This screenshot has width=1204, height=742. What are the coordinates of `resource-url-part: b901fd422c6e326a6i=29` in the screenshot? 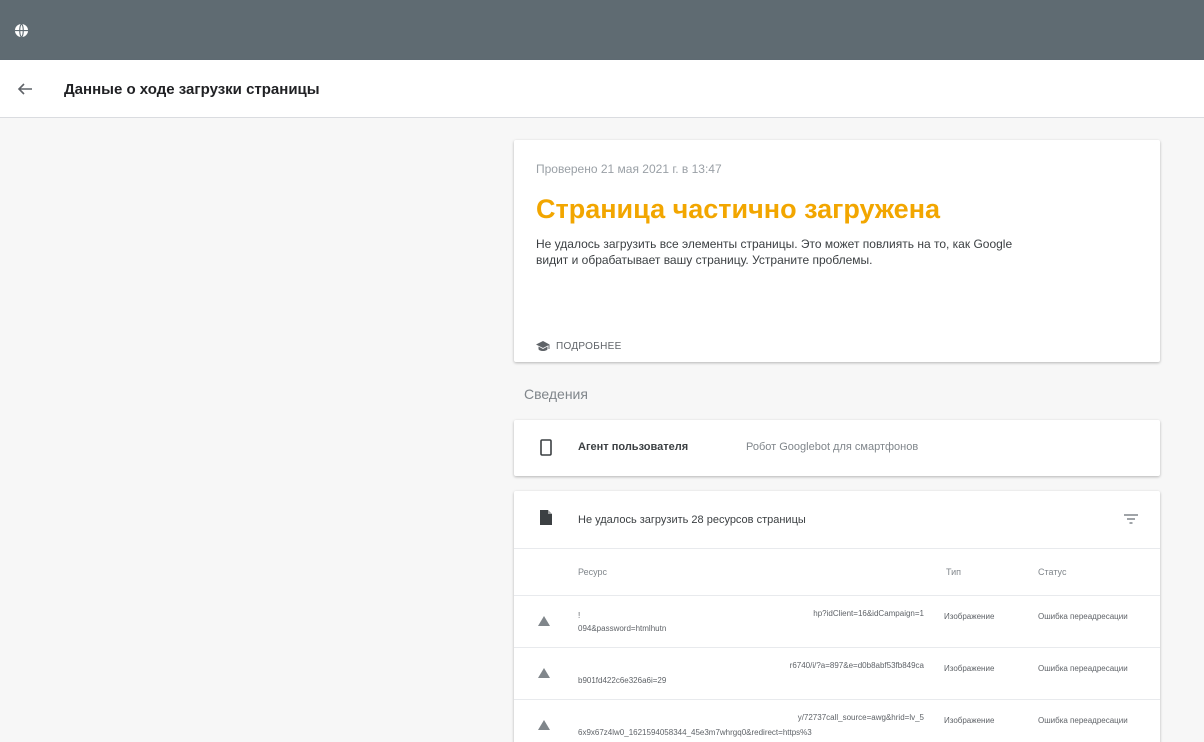 It's located at (622, 680).